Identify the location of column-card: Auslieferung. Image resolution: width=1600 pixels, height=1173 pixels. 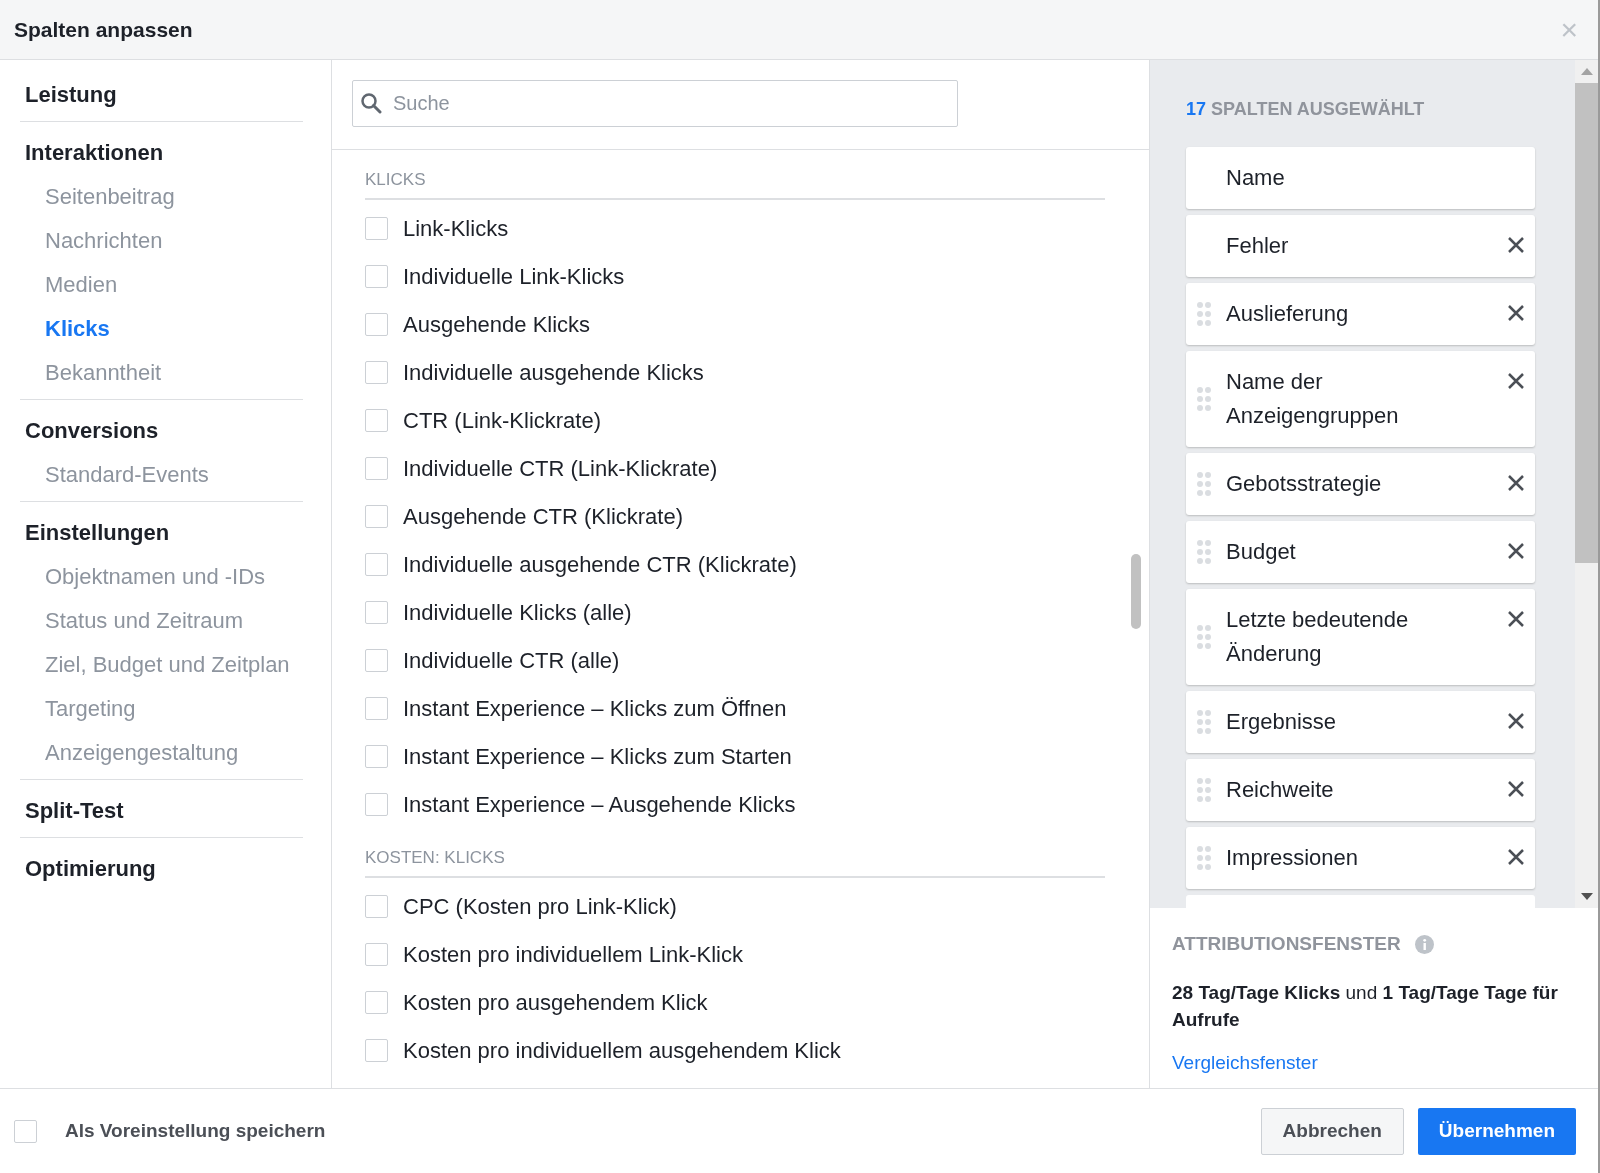
(1360, 314).